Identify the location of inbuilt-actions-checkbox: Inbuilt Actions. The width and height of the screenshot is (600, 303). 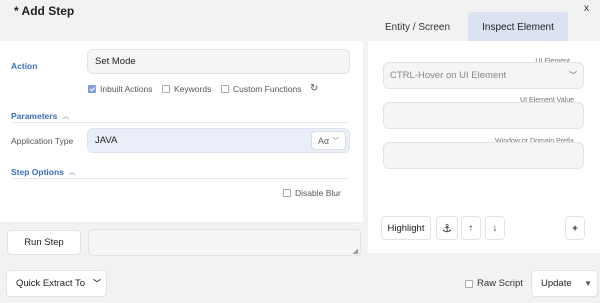
(120, 89).